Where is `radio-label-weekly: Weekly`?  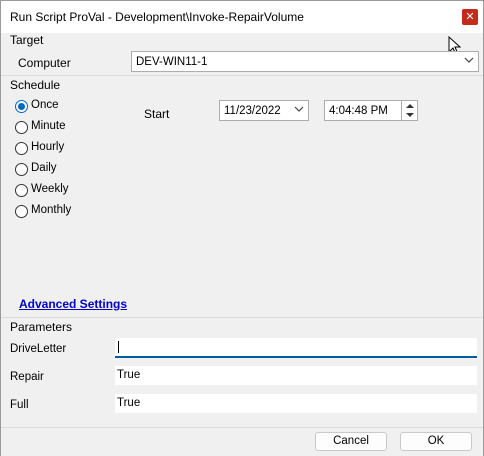 radio-label-weekly: Weekly is located at coordinates (50, 189).